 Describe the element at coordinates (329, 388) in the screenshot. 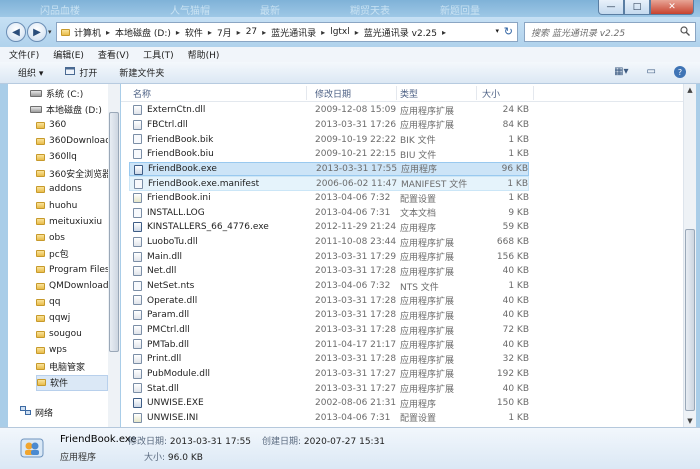

I see `file-row: Stat.dll 2013-03-31 17:27 应用程序扩展 40 KB` at that location.